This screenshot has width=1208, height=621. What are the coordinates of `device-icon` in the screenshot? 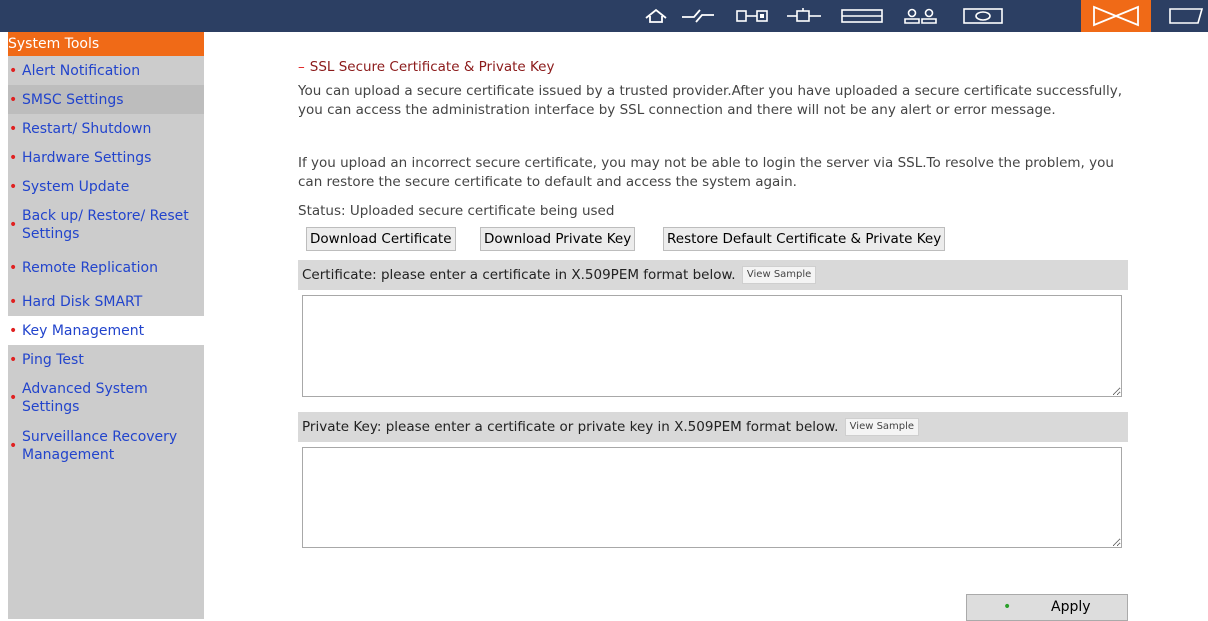 It's located at (752, 16).